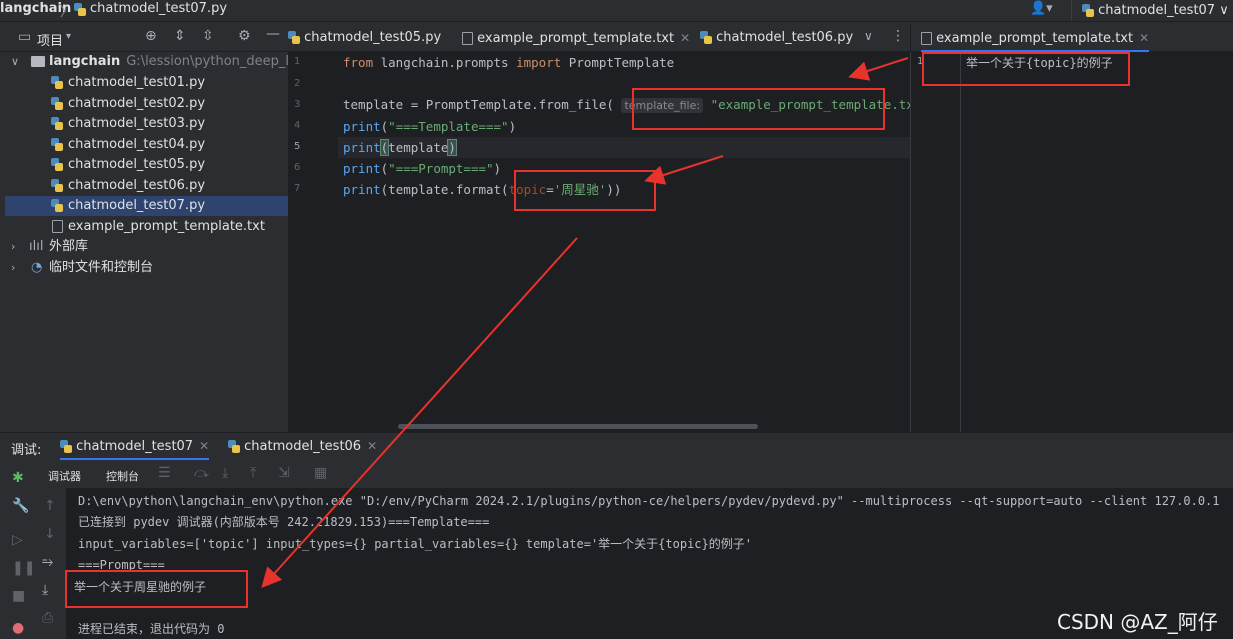  What do you see at coordinates (26, 450) in the screenshot?
I see `debug-label: 调试:` at bounding box center [26, 450].